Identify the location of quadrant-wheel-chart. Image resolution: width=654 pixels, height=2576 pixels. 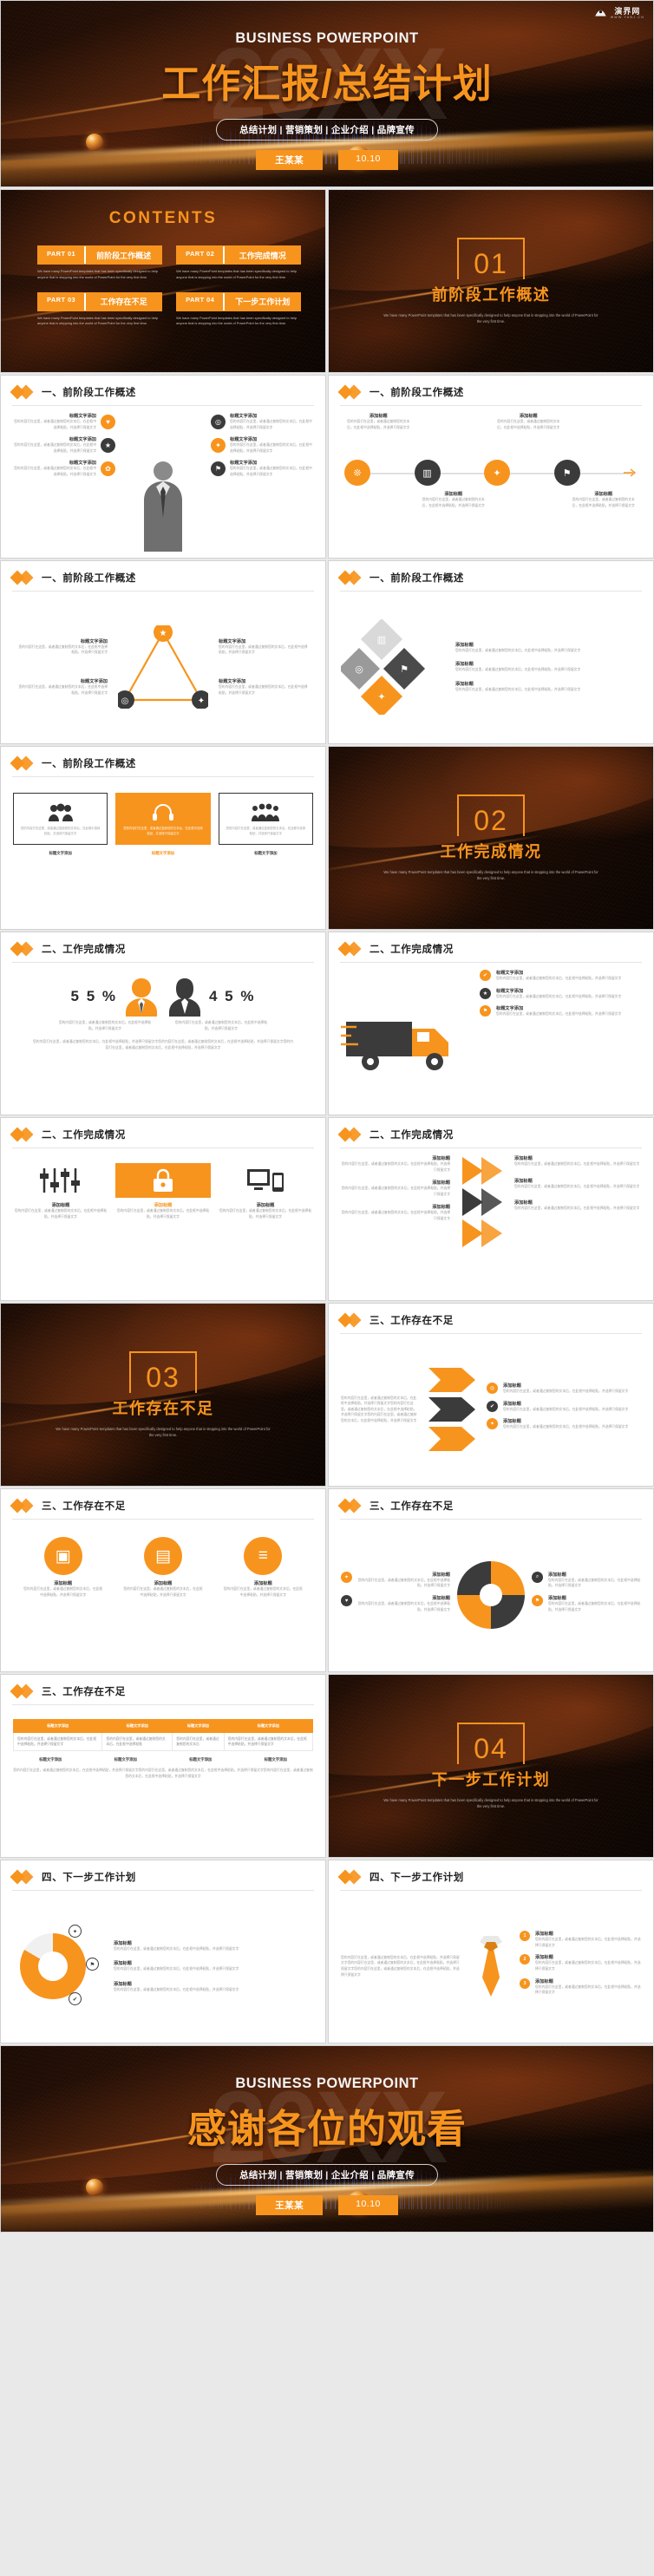
(491, 1595).